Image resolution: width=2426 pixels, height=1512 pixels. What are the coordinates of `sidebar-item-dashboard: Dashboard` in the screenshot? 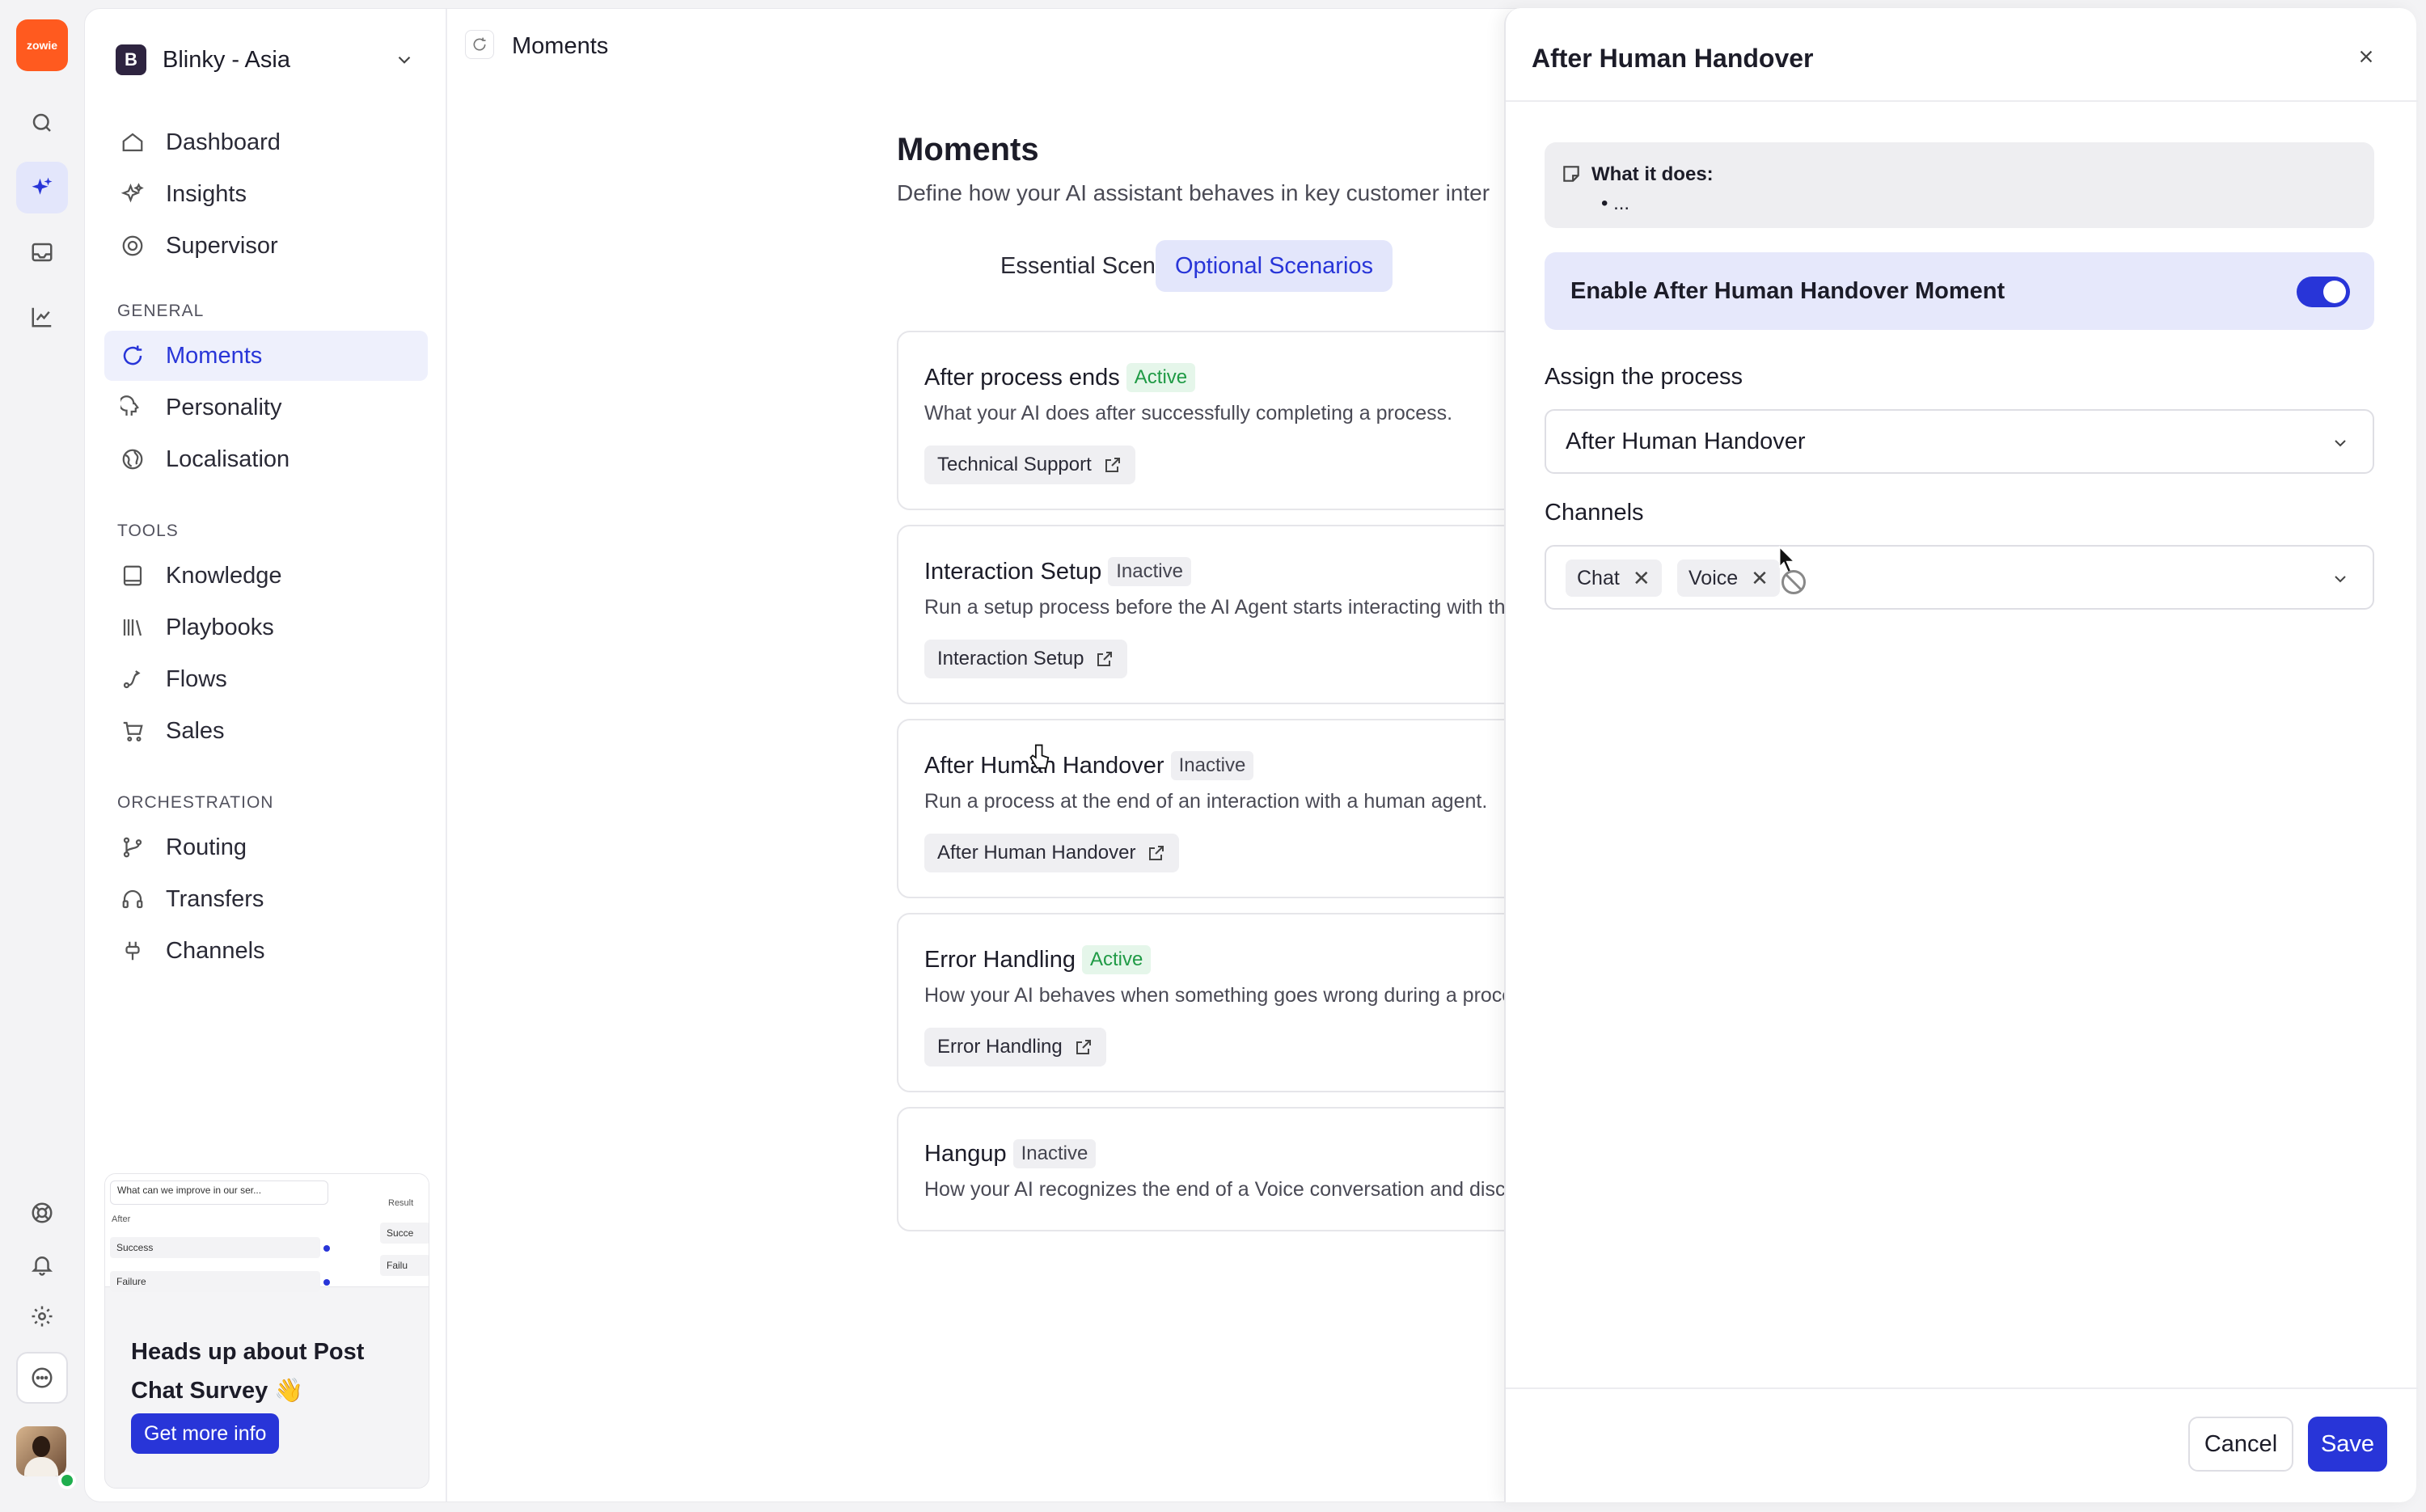 It's located at (266, 142).